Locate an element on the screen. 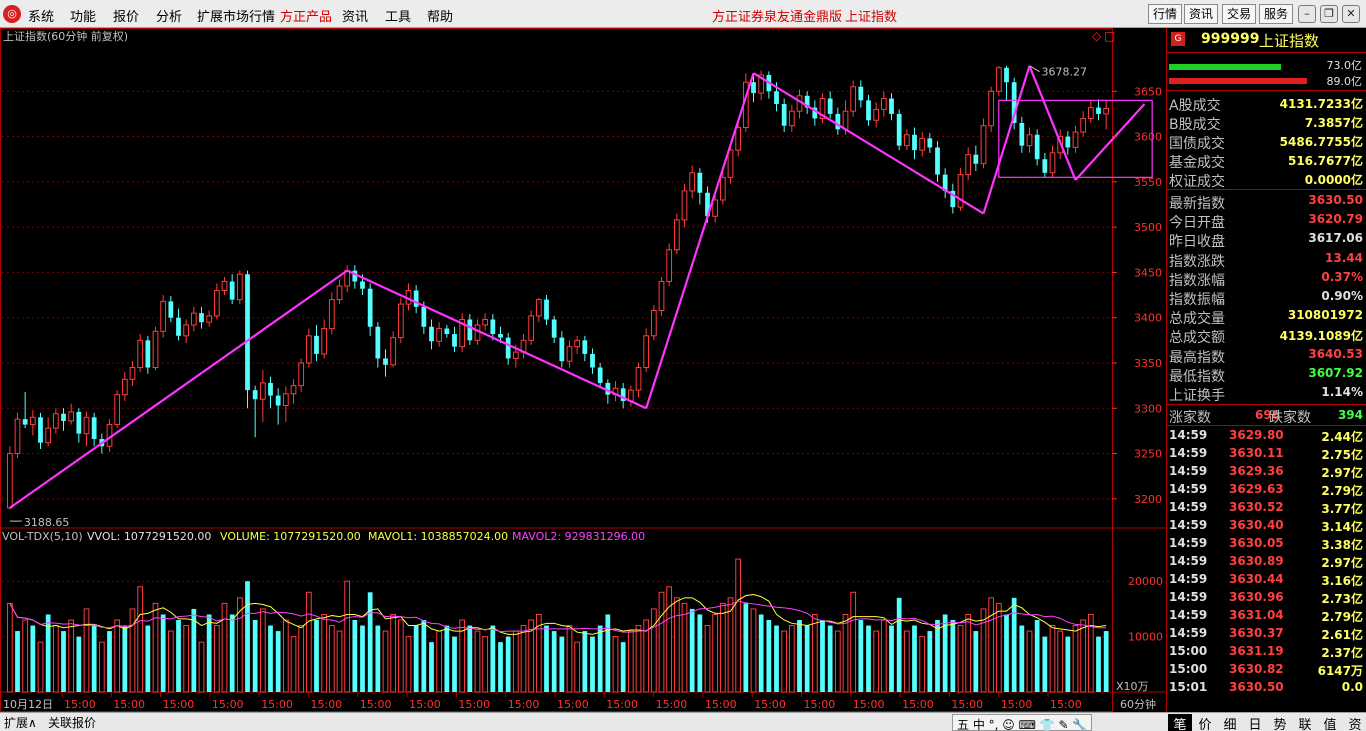  btn-service: 服务 is located at coordinates (1276, 14).